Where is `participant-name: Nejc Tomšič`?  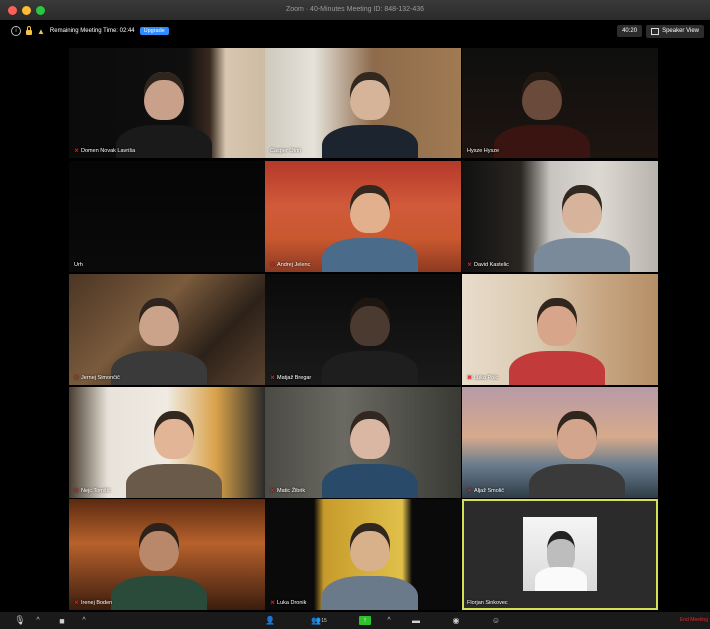
participant-name: Nejc Tomšič is located at coordinates (96, 490).